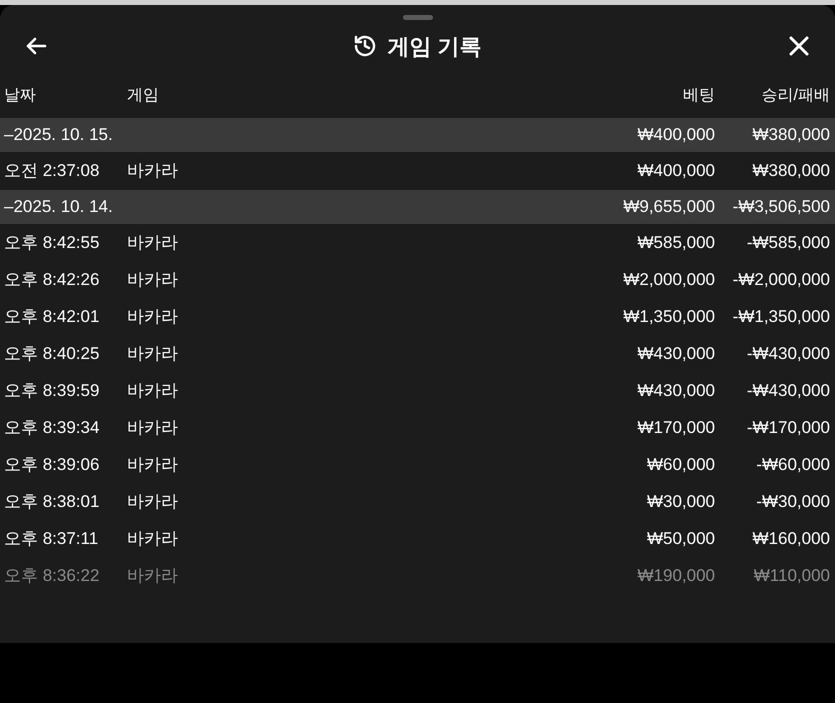  Describe the element at coordinates (52, 427) in the screenshot. I see `date-cell-text: 오후 8:39:34` at that location.